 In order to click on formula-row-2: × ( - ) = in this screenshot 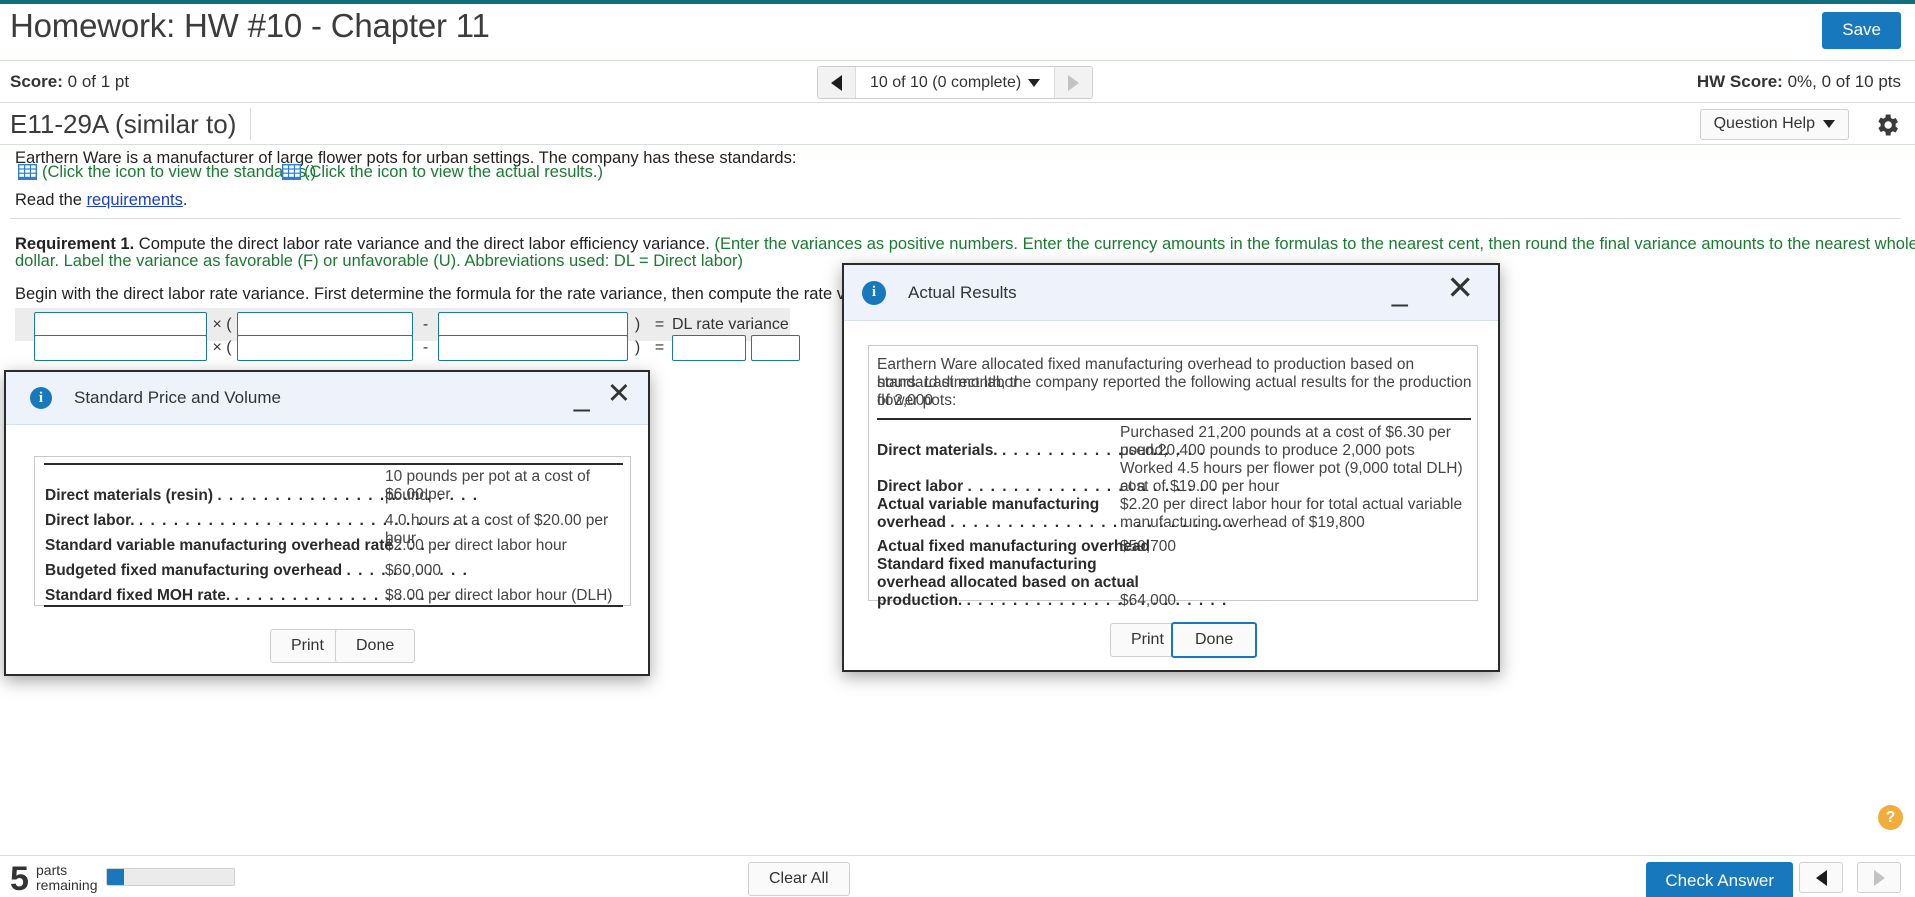, I will do `click(410, 347)`.